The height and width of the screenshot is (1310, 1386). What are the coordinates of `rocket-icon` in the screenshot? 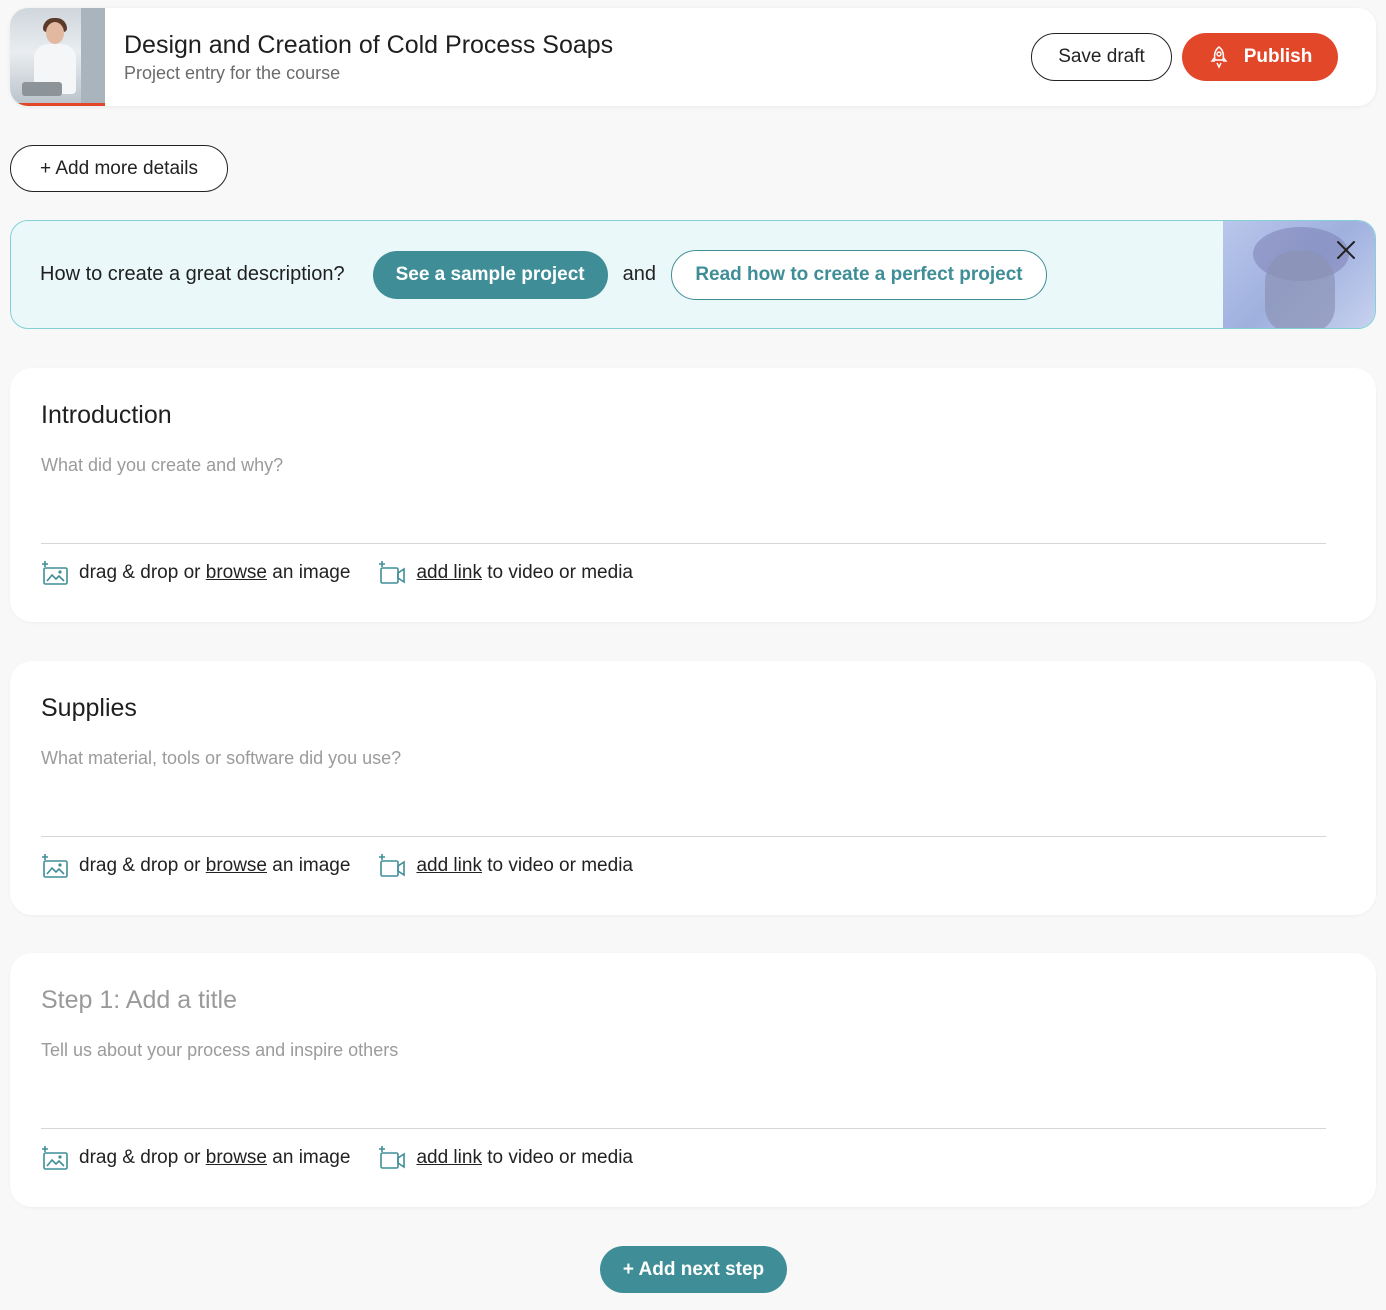 It's located at (1219, 57).